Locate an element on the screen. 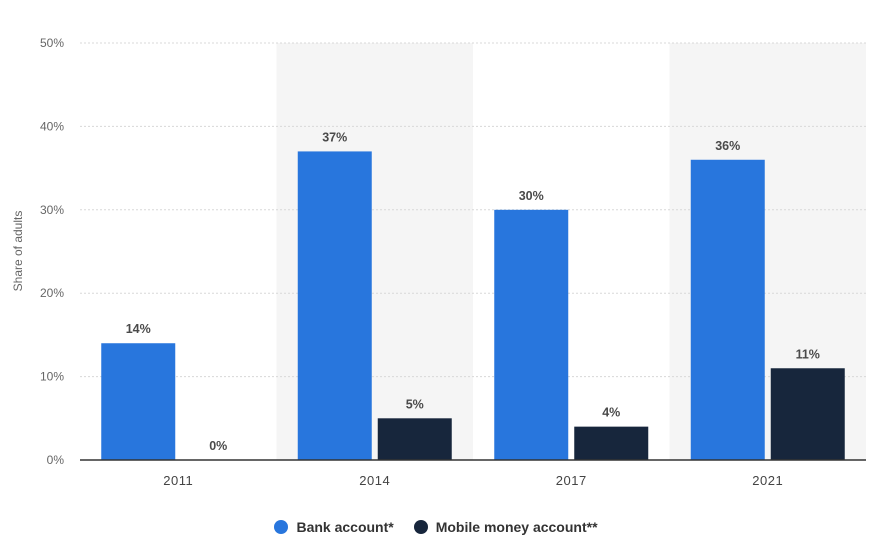 The height and width of the screenshot is (555, 872). bar-bank-2017 is located at coordinates (531, 334).